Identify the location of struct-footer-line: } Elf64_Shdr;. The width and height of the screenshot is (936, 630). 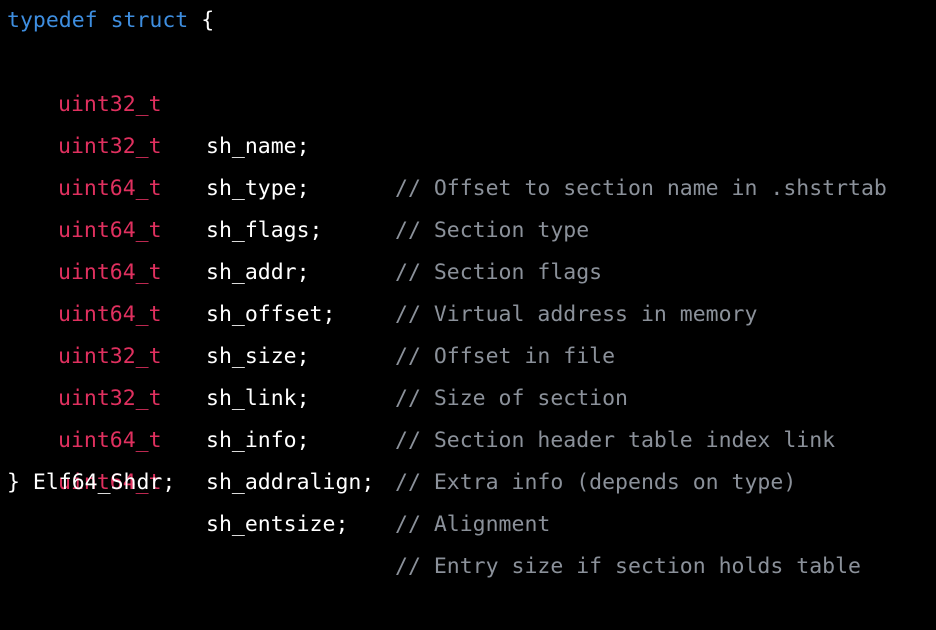
(469, 483).